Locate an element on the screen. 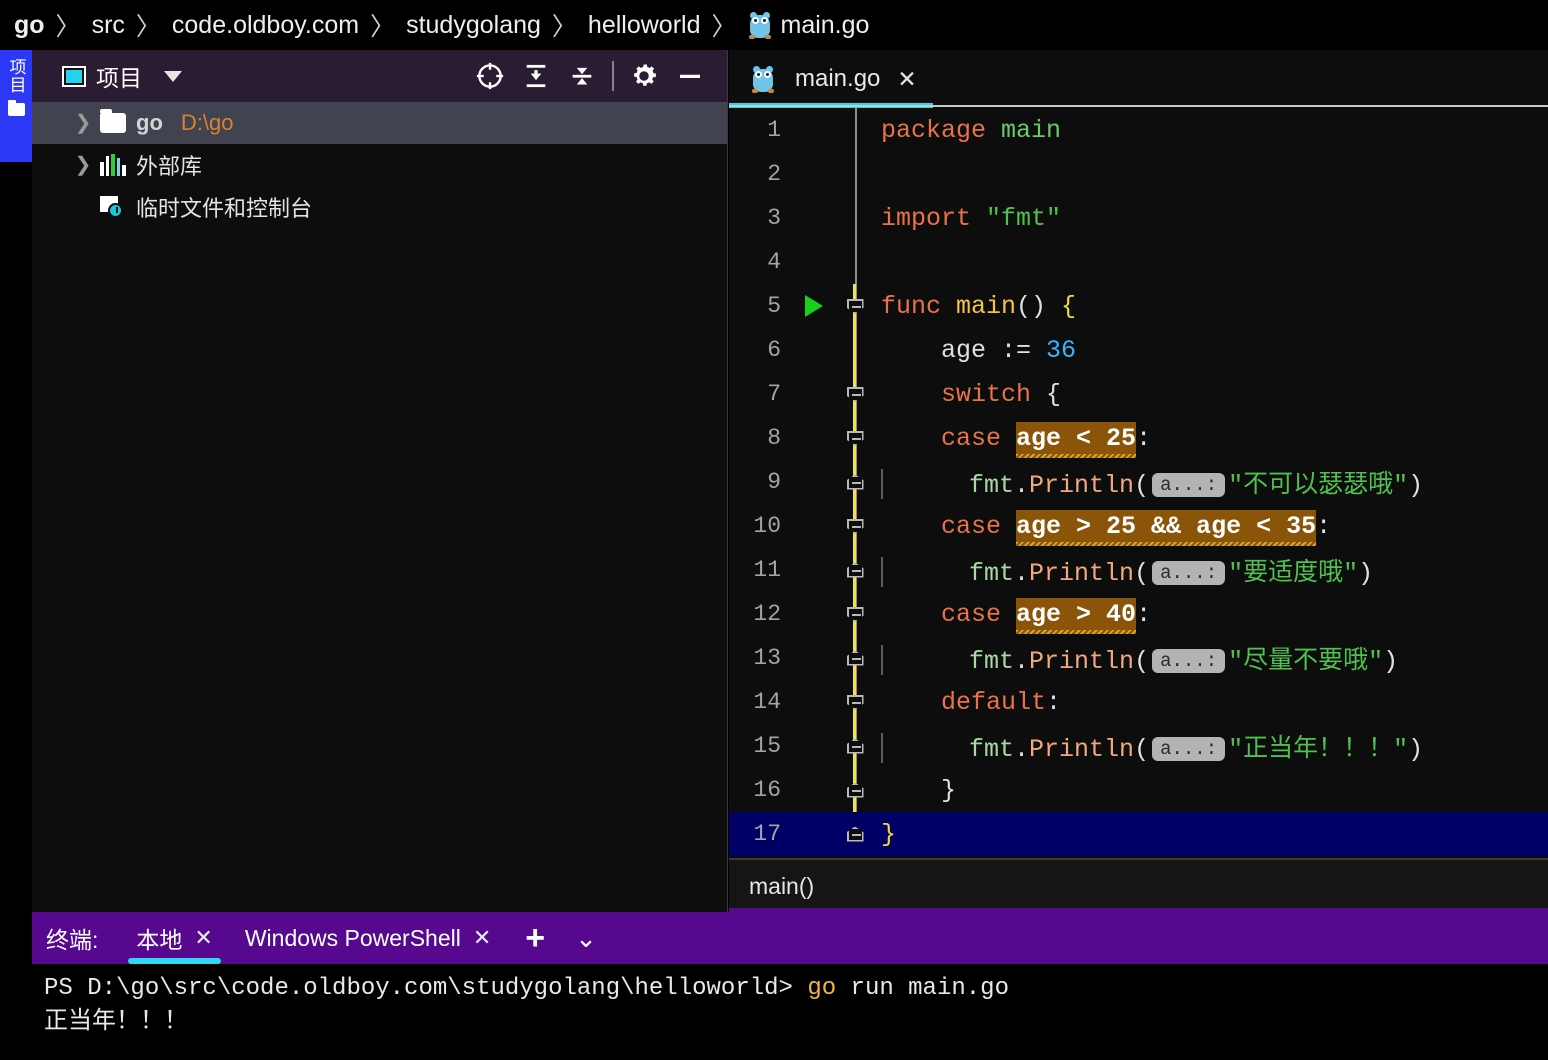 The width and height of the screenshot is (1548, 1060). gear-icon is located at coordinates (644, 76).